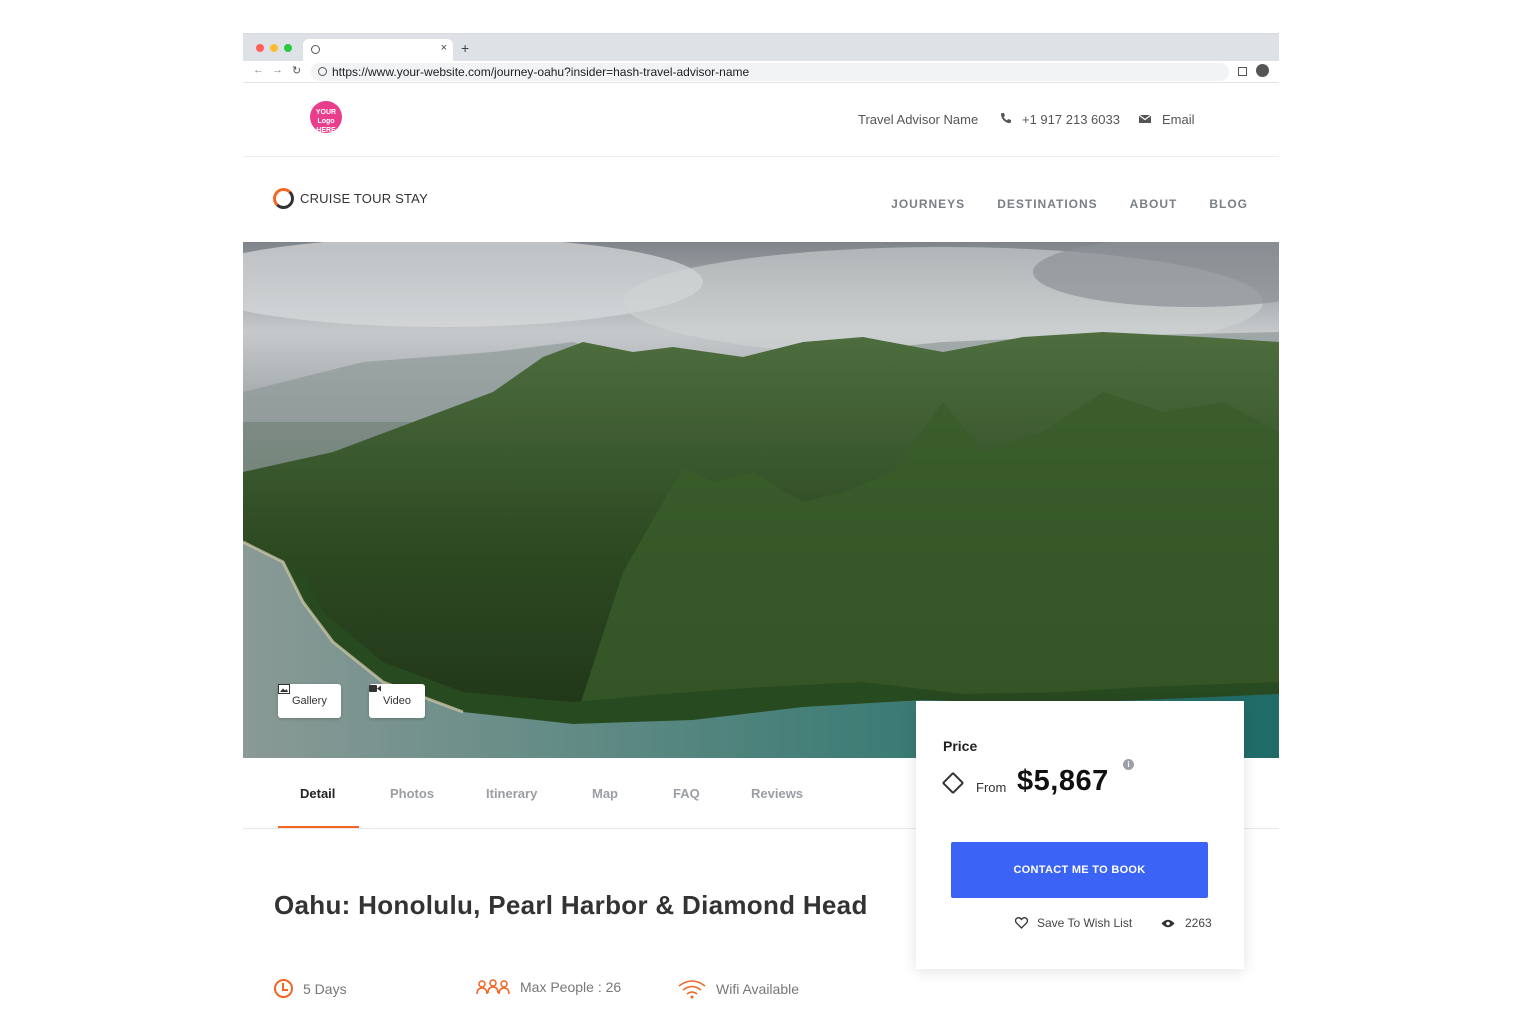 This screenshot has width=1536, height=1024. Describe the element at coordinates (960, 746) in the screenshot. I see `price-label: Price` at that location.